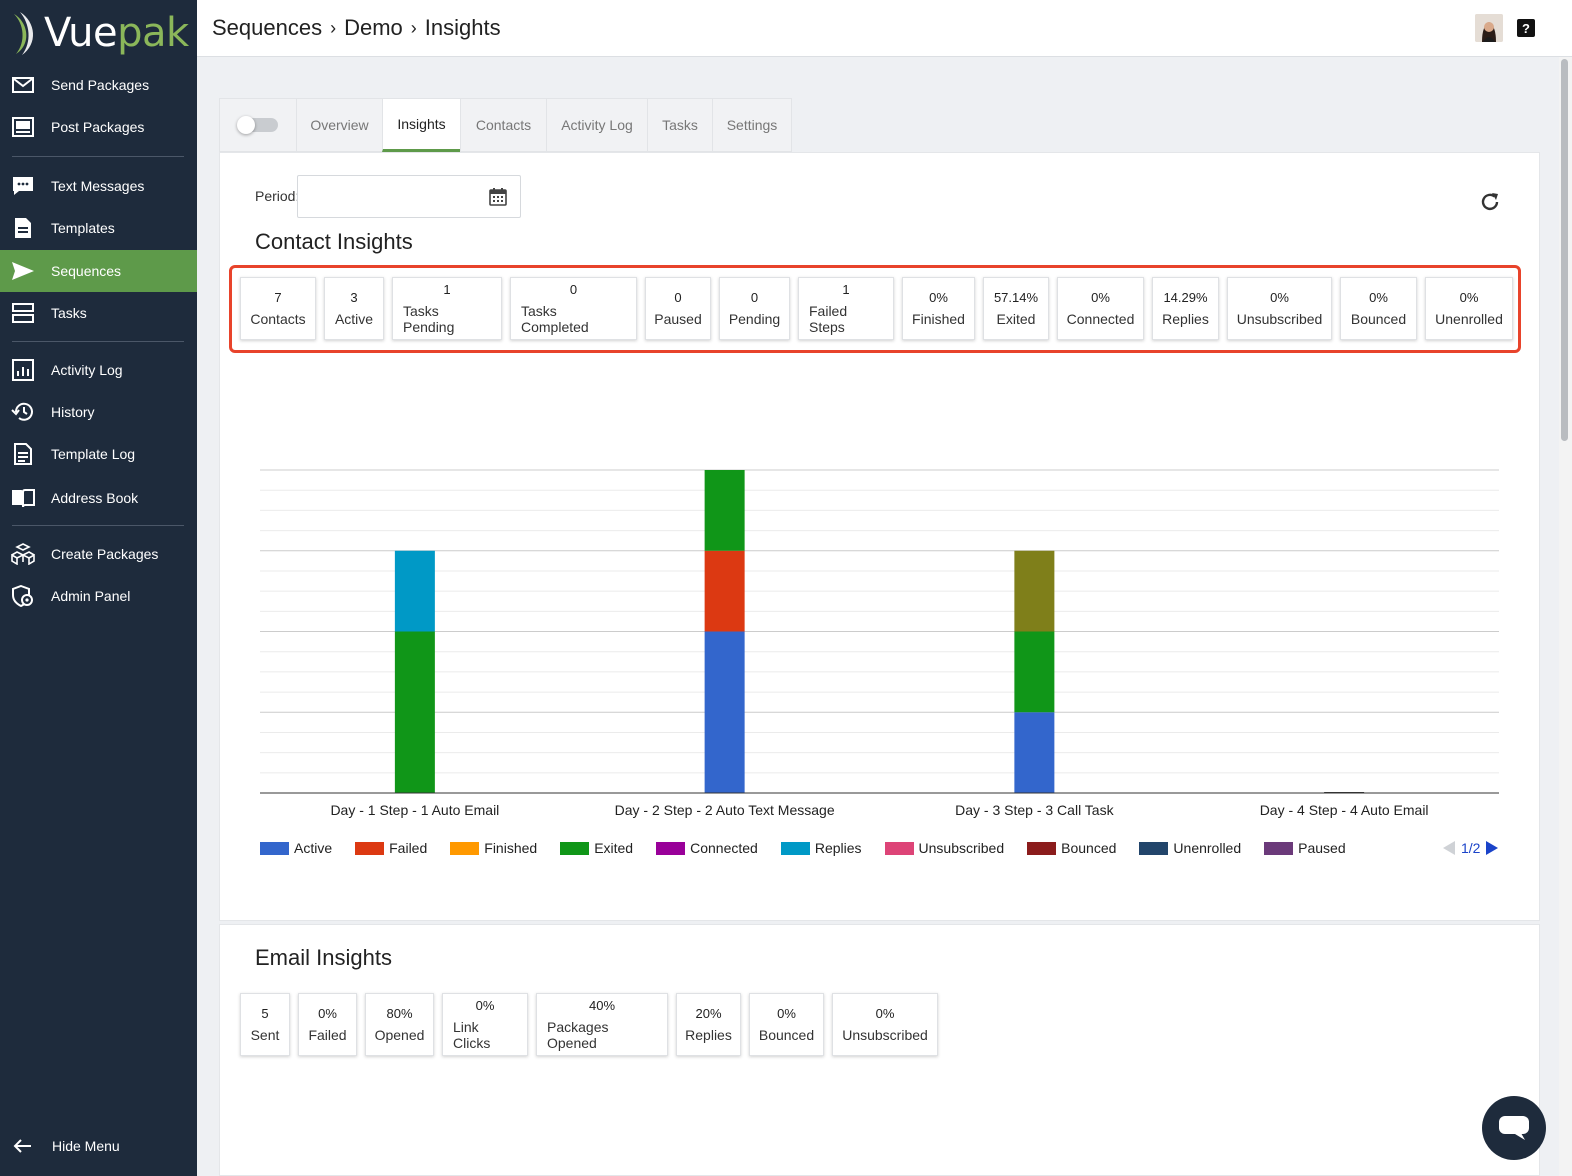 This screenshot has height=1176, width=1572. What do you see at coordinates (23, 554) in the screenshot?
I see `boxes-icon` at bounding box center [23, 554].